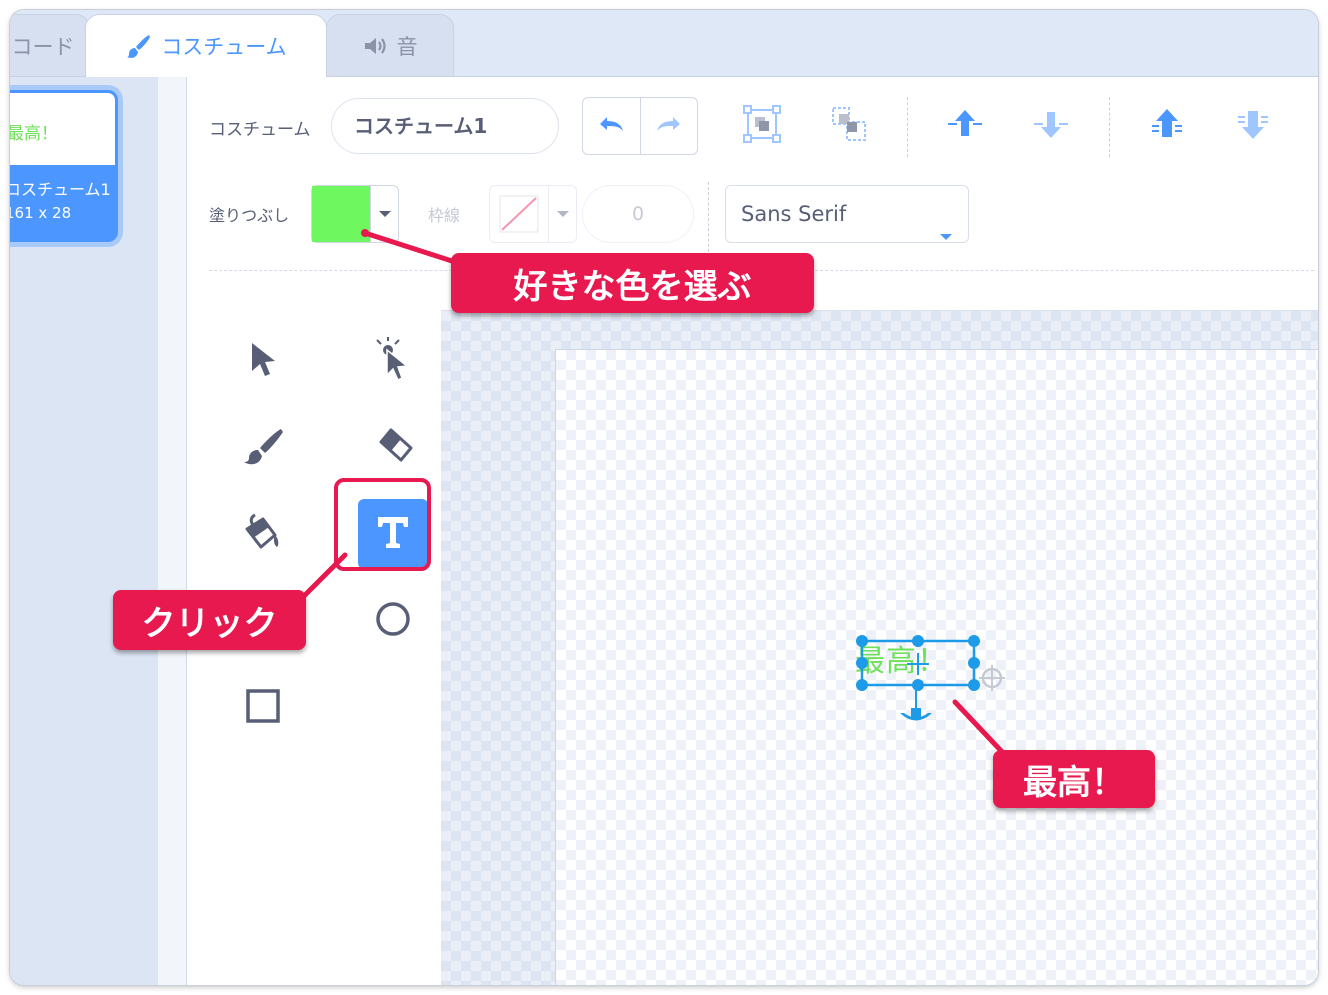 This screenshot has height=995, width=1328. I want to click on fill-swatch, so click(341, 214).